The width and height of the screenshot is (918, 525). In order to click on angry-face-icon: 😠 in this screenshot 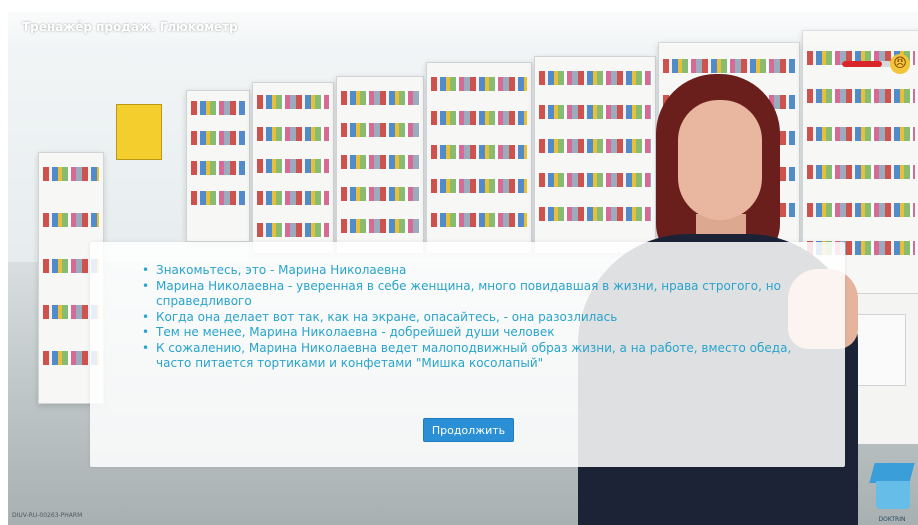, I will do `click(900, 64)`.